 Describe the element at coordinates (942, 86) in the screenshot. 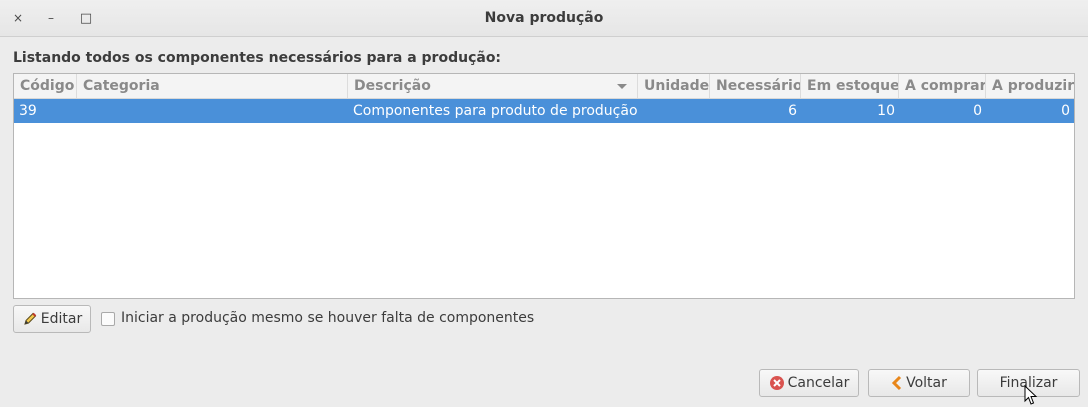

I see `column-header-a-comprar: A comprar` at that location.